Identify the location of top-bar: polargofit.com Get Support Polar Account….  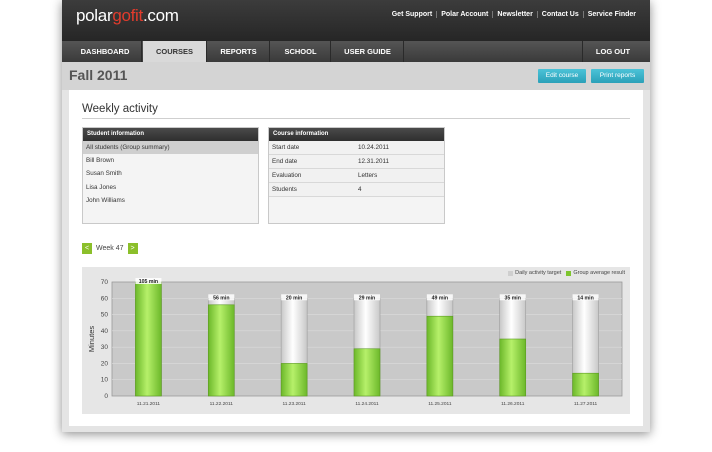
(356, 20).